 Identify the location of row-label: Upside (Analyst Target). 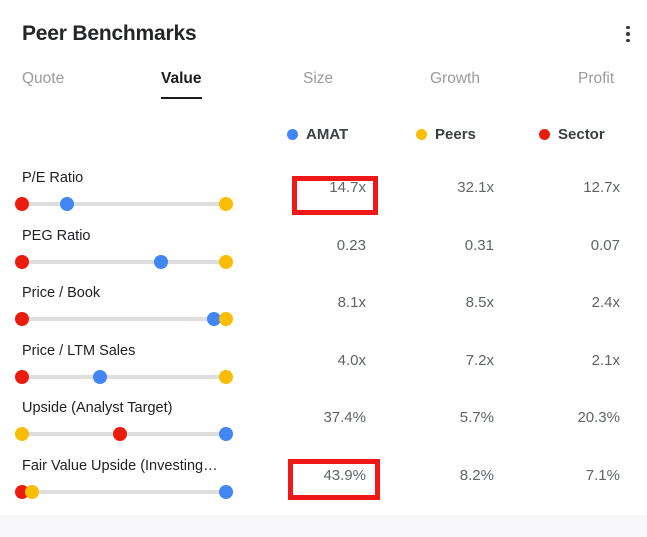
(97, 408).